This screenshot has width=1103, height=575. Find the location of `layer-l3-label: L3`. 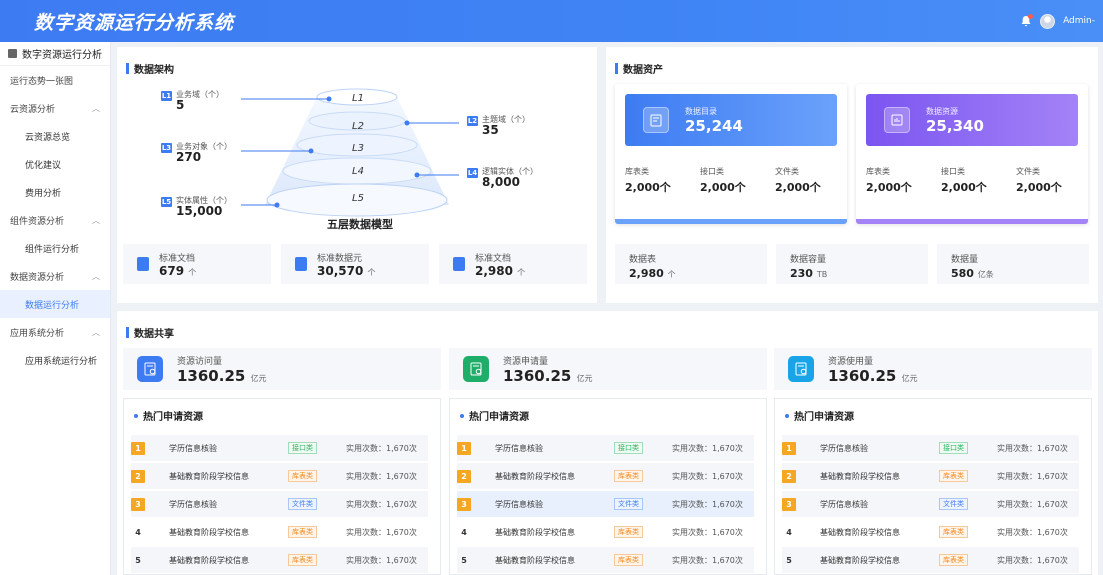

layer-l3-label: L3 is located at coordinates (358, 148).